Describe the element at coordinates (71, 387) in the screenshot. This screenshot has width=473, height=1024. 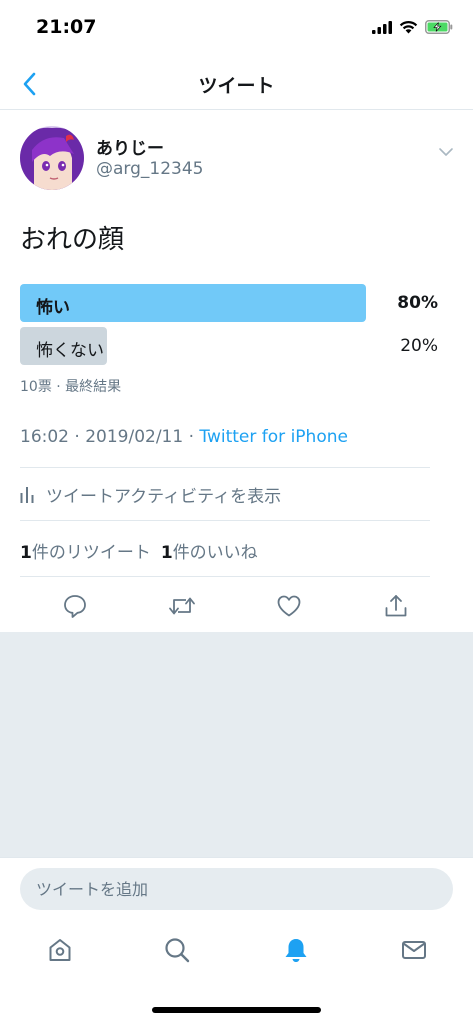
I see `poll-meta: 10票 · 最終結果` at that location.